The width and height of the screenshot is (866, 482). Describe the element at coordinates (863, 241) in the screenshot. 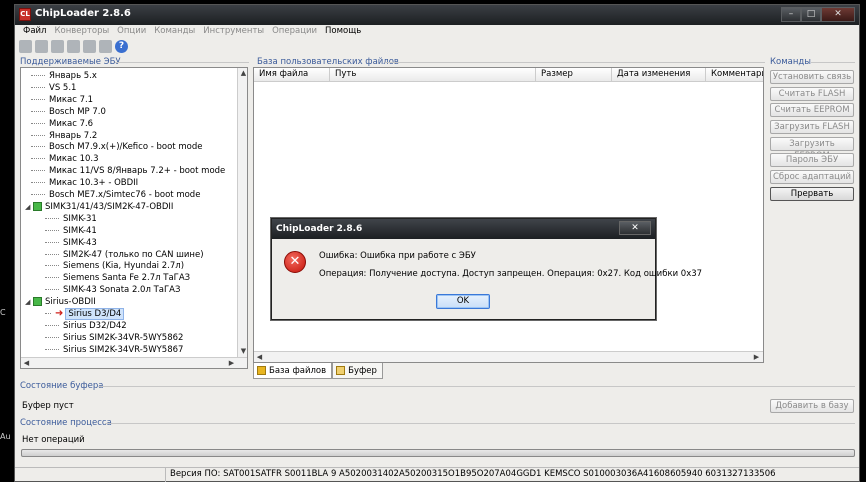

I see `desktop-right` at that location.